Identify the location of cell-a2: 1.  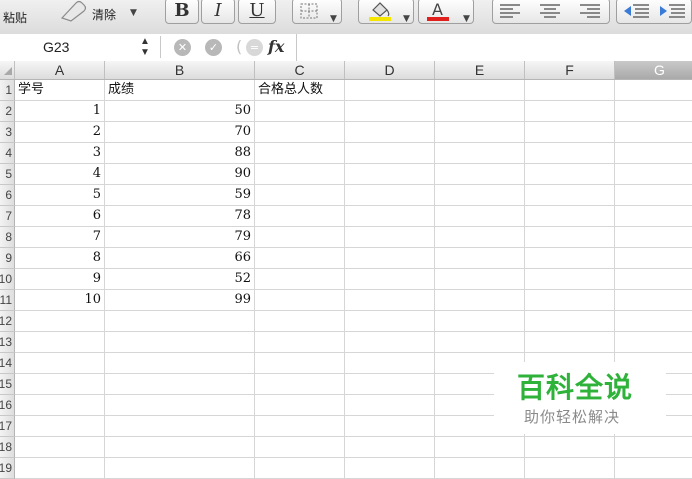
(60, 111).